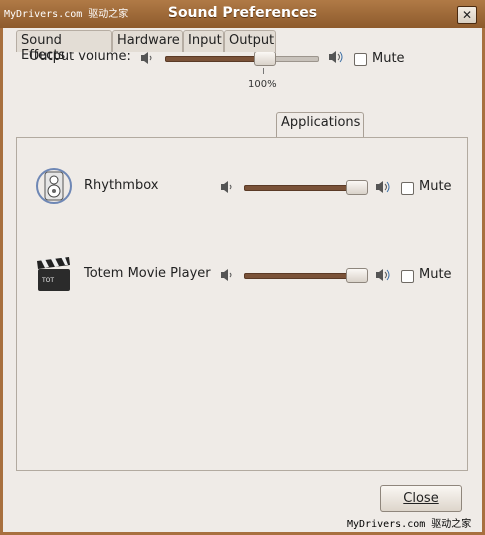 Image resolution: width=485 pixels, height=535 pixels. Describe the element at coordinates (360, 59) in the screenshot. I see `output-mute-checkbox` at that location.